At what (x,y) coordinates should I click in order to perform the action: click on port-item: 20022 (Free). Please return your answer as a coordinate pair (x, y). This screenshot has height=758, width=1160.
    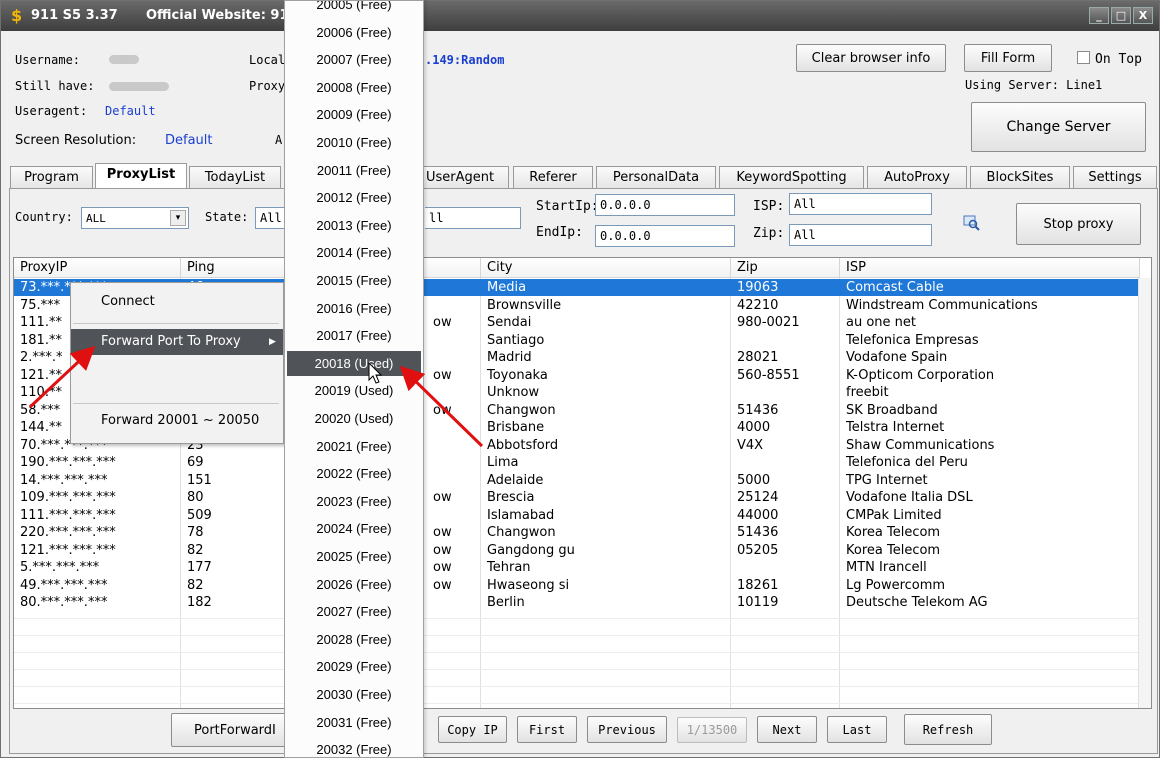
    Looking at the image, I should click on (354, 473).